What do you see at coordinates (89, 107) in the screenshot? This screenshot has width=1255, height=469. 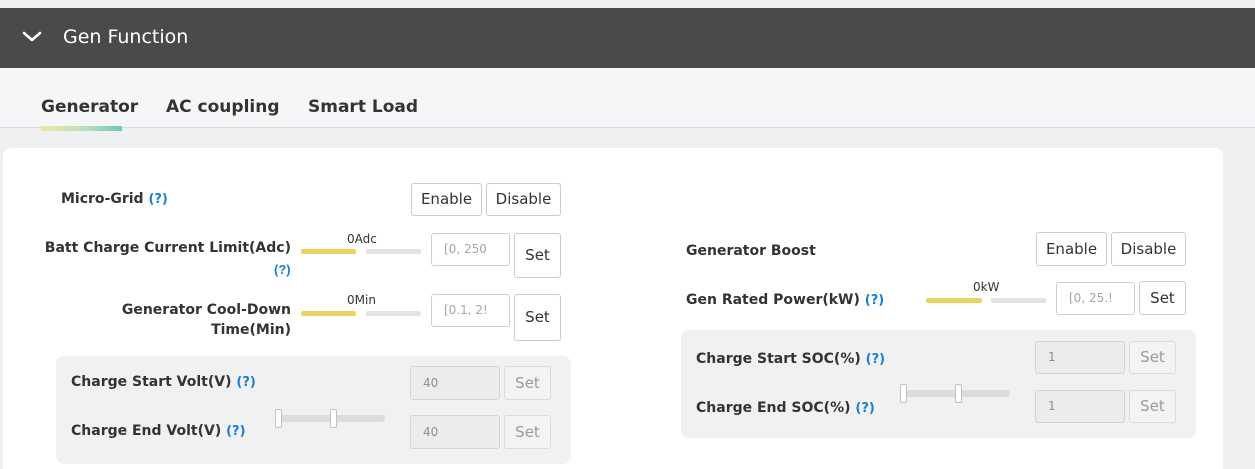 I see `tab-generator: Generator` at bounding box center [89, 107].